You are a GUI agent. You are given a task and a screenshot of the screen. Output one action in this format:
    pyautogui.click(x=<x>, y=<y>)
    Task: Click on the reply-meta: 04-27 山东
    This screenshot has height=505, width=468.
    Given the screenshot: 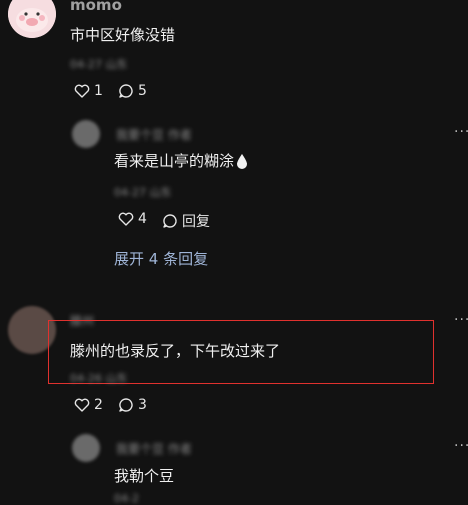 What is the action you would take?
    pyautogui.click(x=143, y=192)
    